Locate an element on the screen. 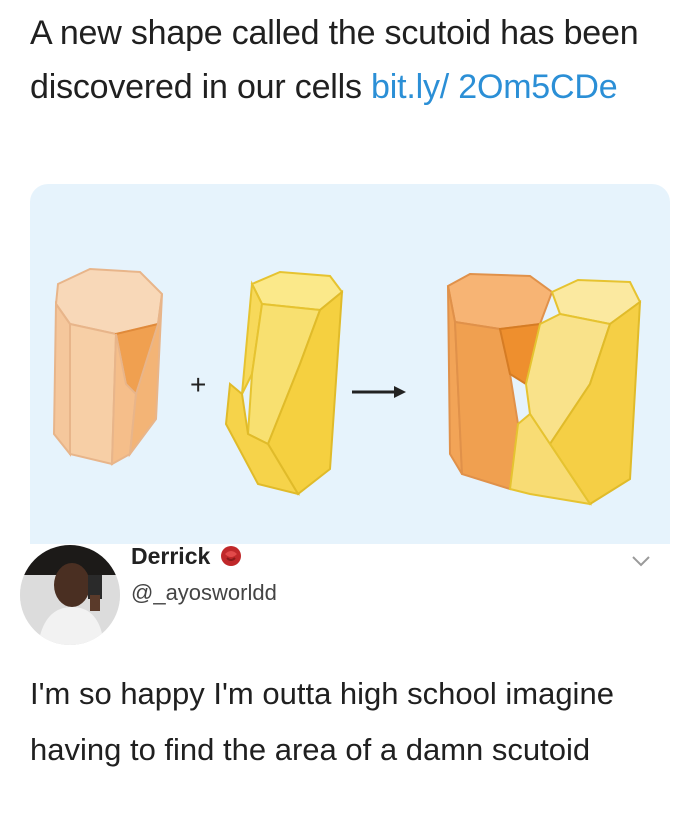 The image size is (700, 838). reply-author-name: Derrick is located at coordinates (170, 556).